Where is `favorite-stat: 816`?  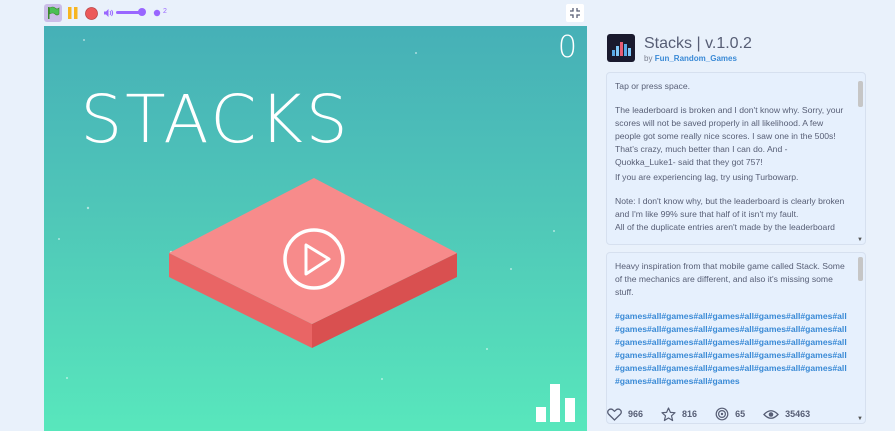
favorite-stat: 816 is located at coordinates (679, 414).